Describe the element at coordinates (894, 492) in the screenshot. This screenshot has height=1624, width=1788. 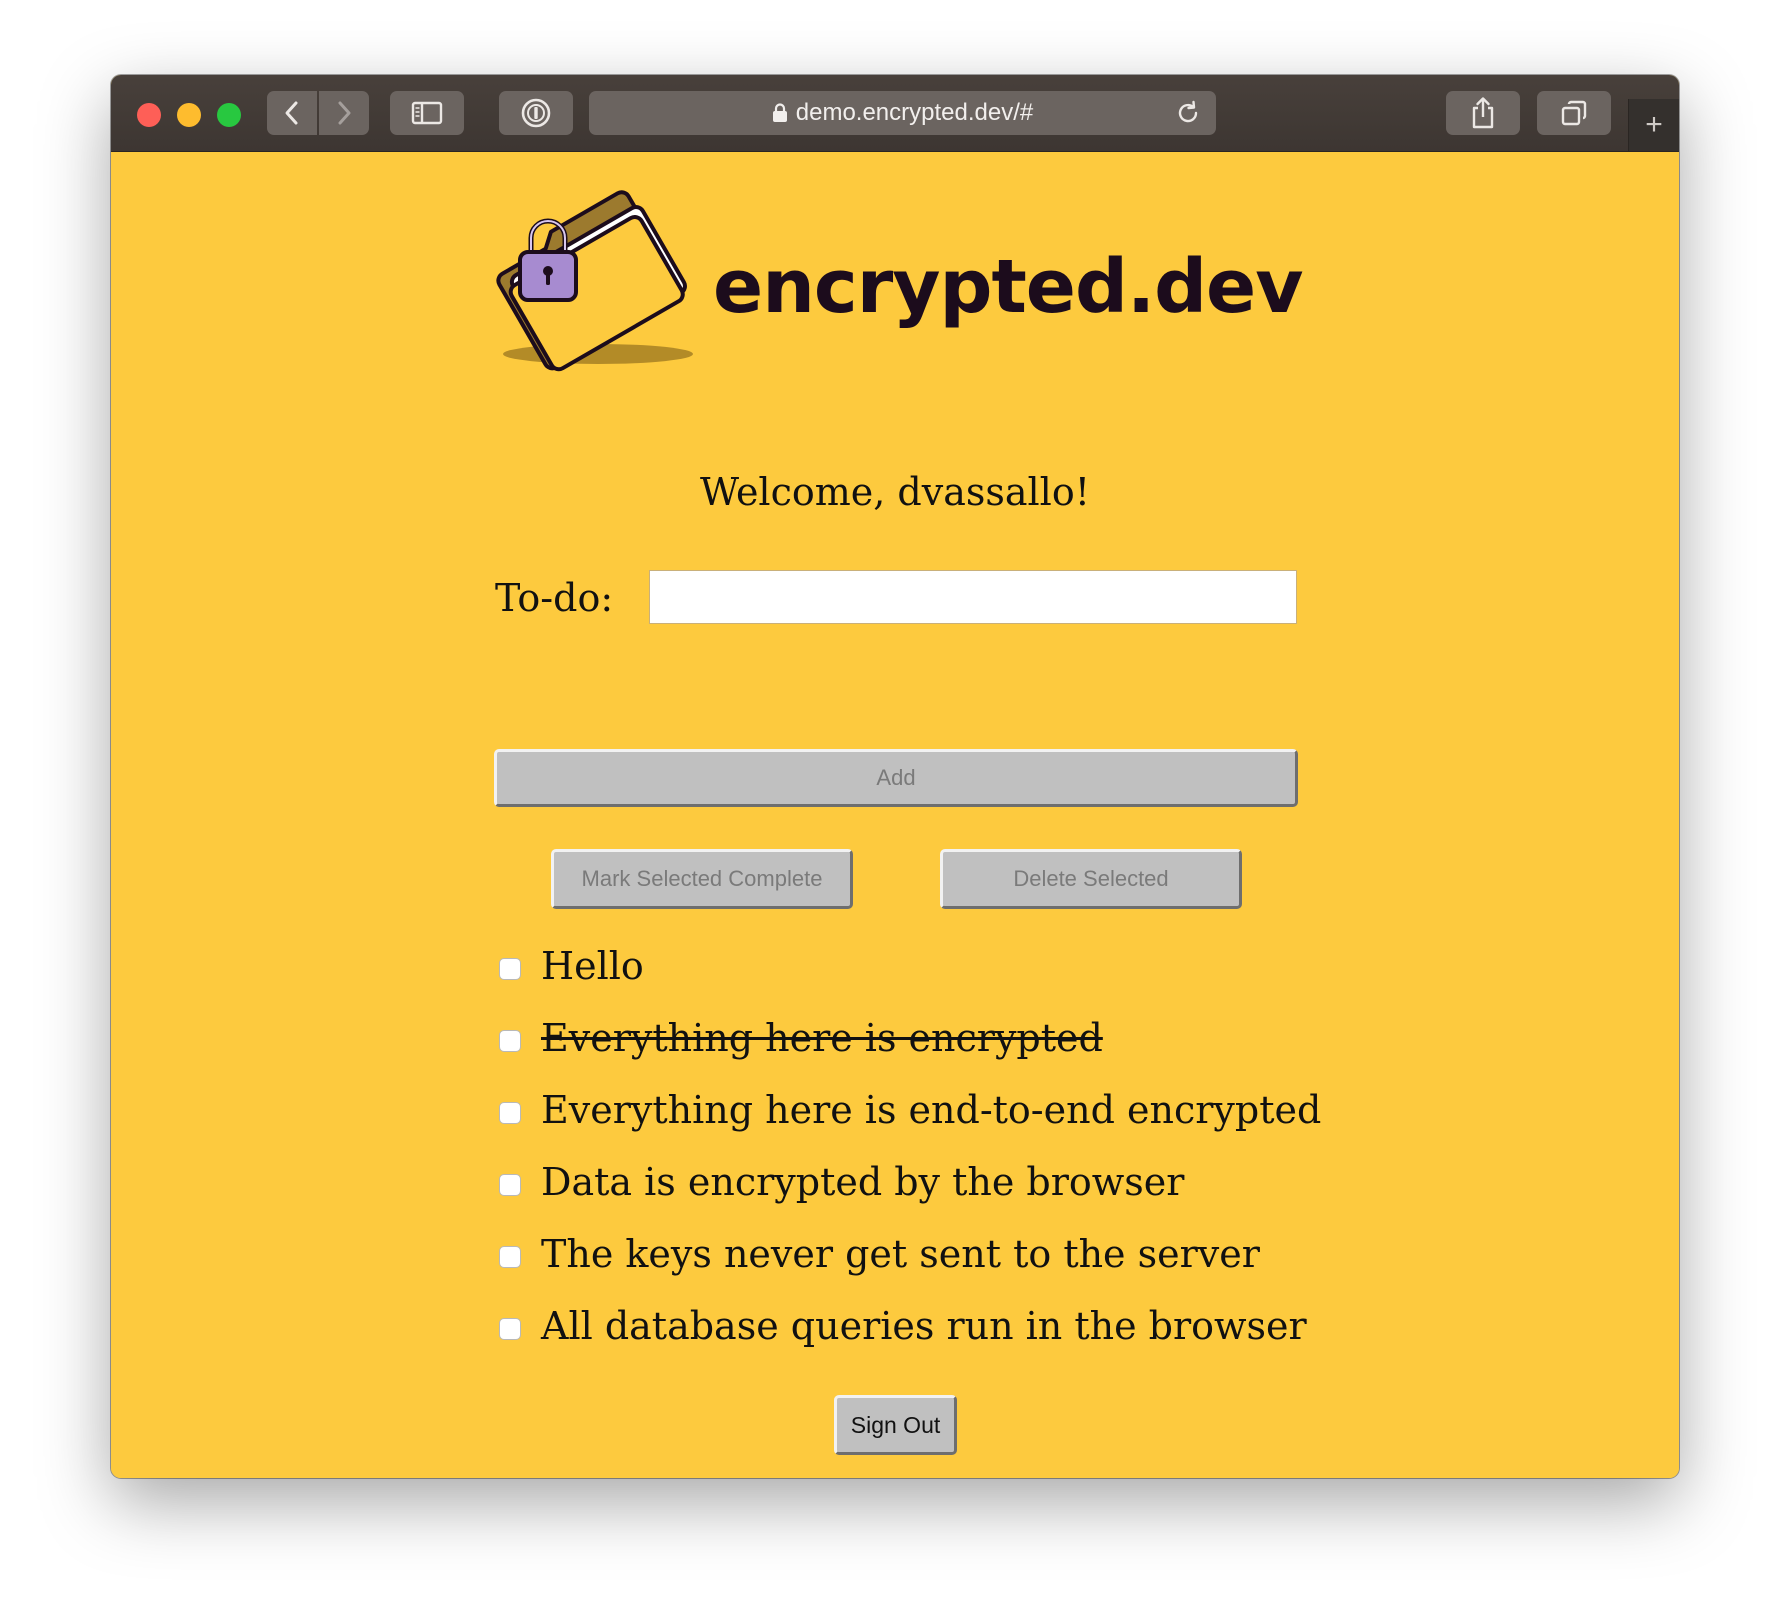
I see `welcome-message: Welcome, dvassallo!` at that location.